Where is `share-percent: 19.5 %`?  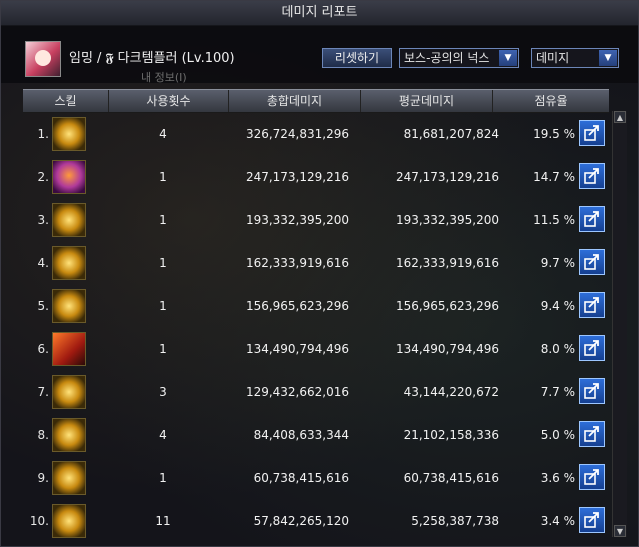 share-percent: 19.5 % is located at coordinates (554, 134).